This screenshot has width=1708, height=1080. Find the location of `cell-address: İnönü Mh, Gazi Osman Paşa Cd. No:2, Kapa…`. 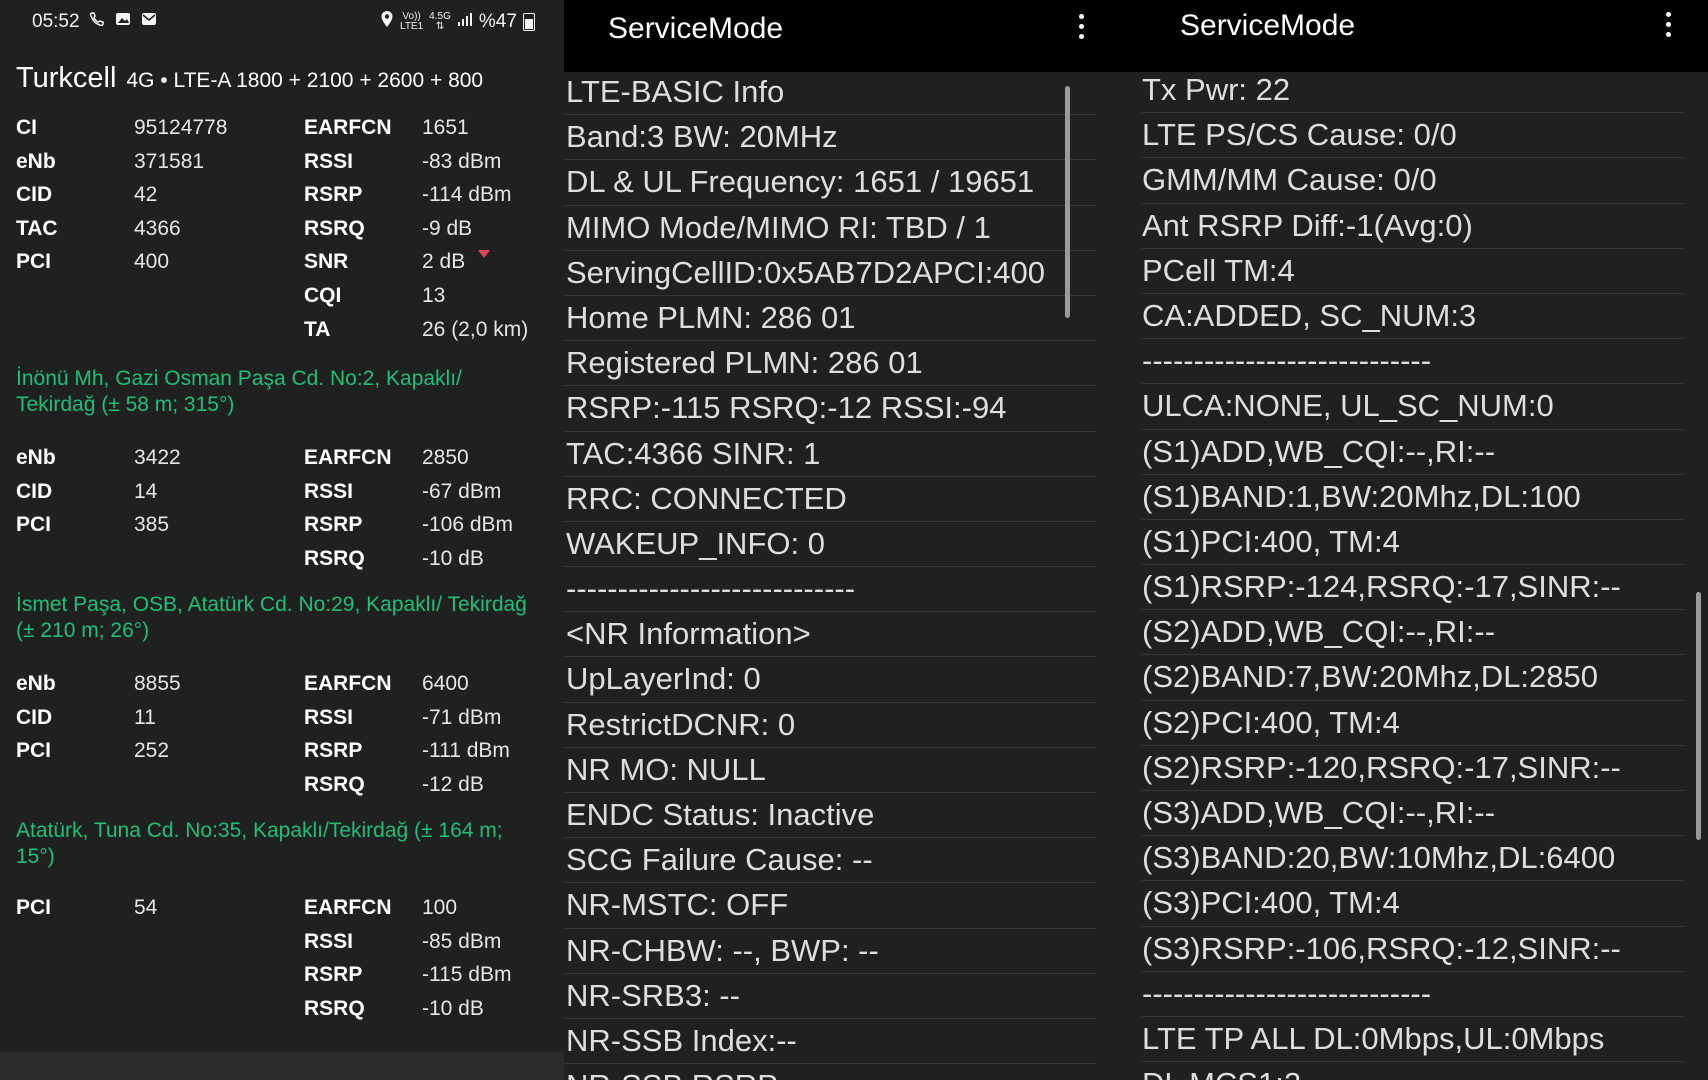

cell-address: İnönü Mh, Gazi Osman Paşa Cd. No:2, Kapa… is located at coordinates (281, 392).